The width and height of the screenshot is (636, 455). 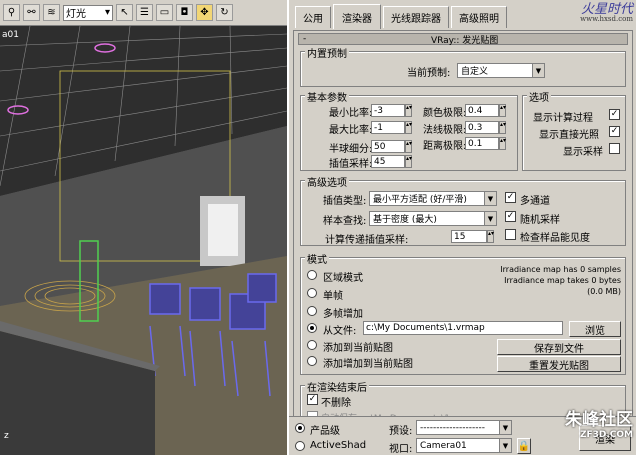 I want to click on preset-group: 内置预制 当前预制: 自定义 ▼, so click(x=463, y=66).